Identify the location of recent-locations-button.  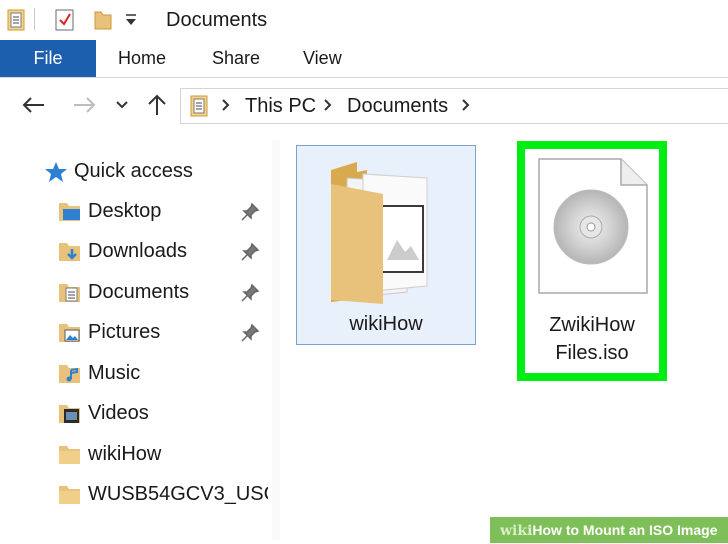
(122, 105).